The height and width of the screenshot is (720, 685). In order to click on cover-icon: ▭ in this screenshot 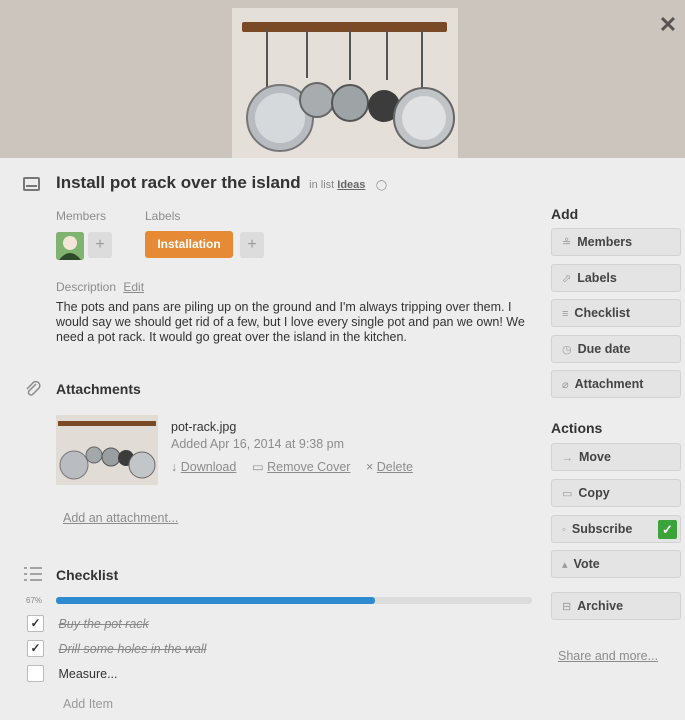, I will do `click(257, 467)`.